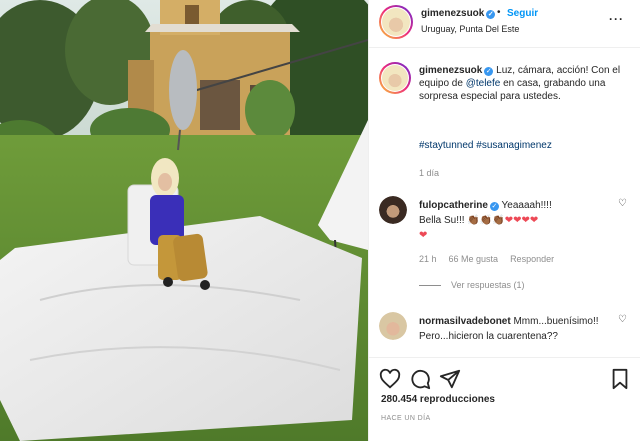  I want to click on like-heart-icon, so click(390, 379).